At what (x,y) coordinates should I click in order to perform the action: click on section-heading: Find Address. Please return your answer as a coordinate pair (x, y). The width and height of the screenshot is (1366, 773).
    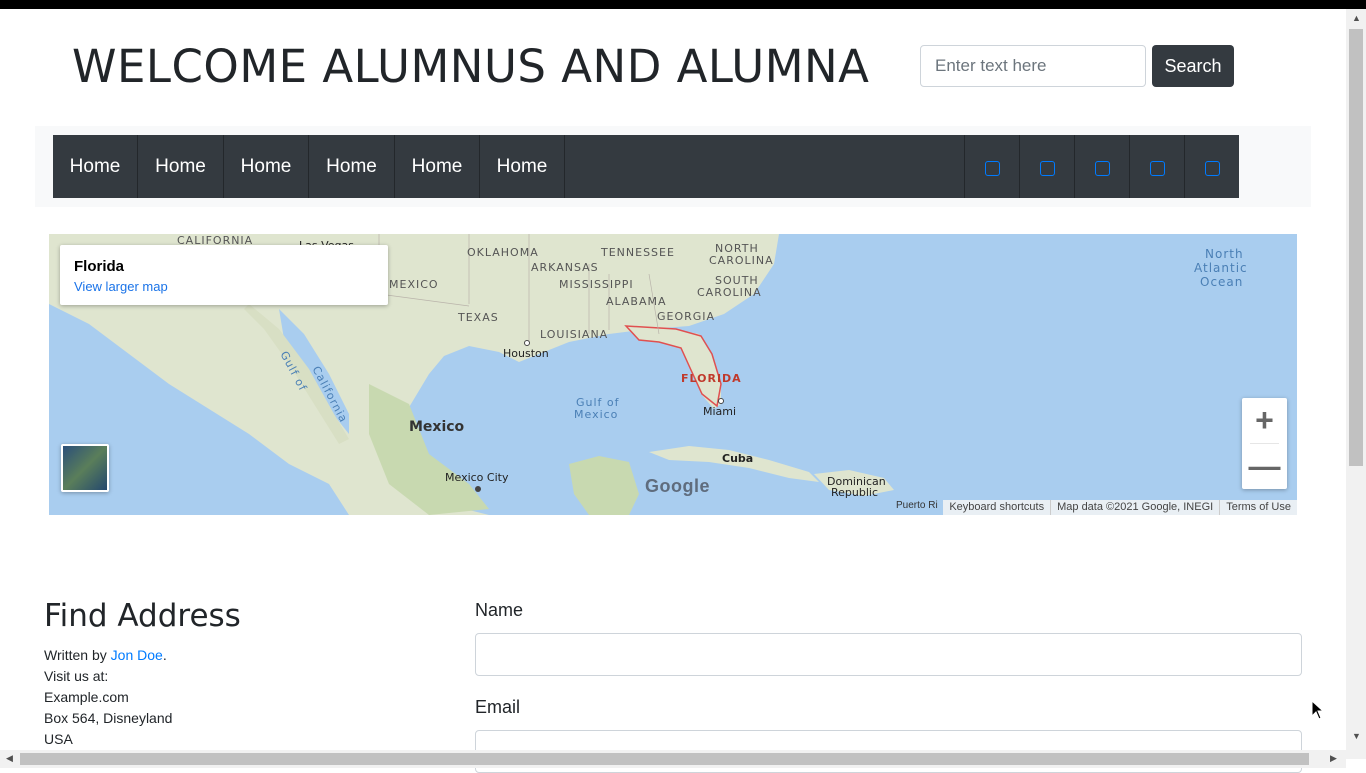
    Looking at the image, I should click on (142, 616).